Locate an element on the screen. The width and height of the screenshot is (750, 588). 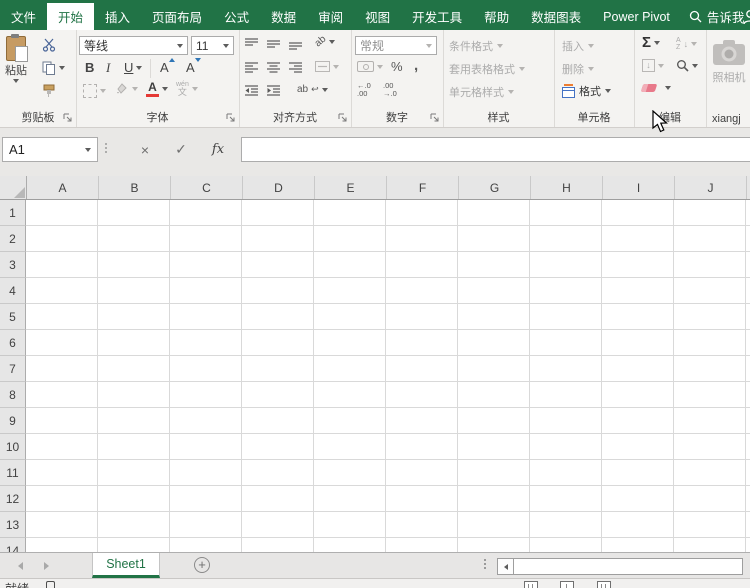
font-size-combo: 11 is located at coordinates (212, 45).